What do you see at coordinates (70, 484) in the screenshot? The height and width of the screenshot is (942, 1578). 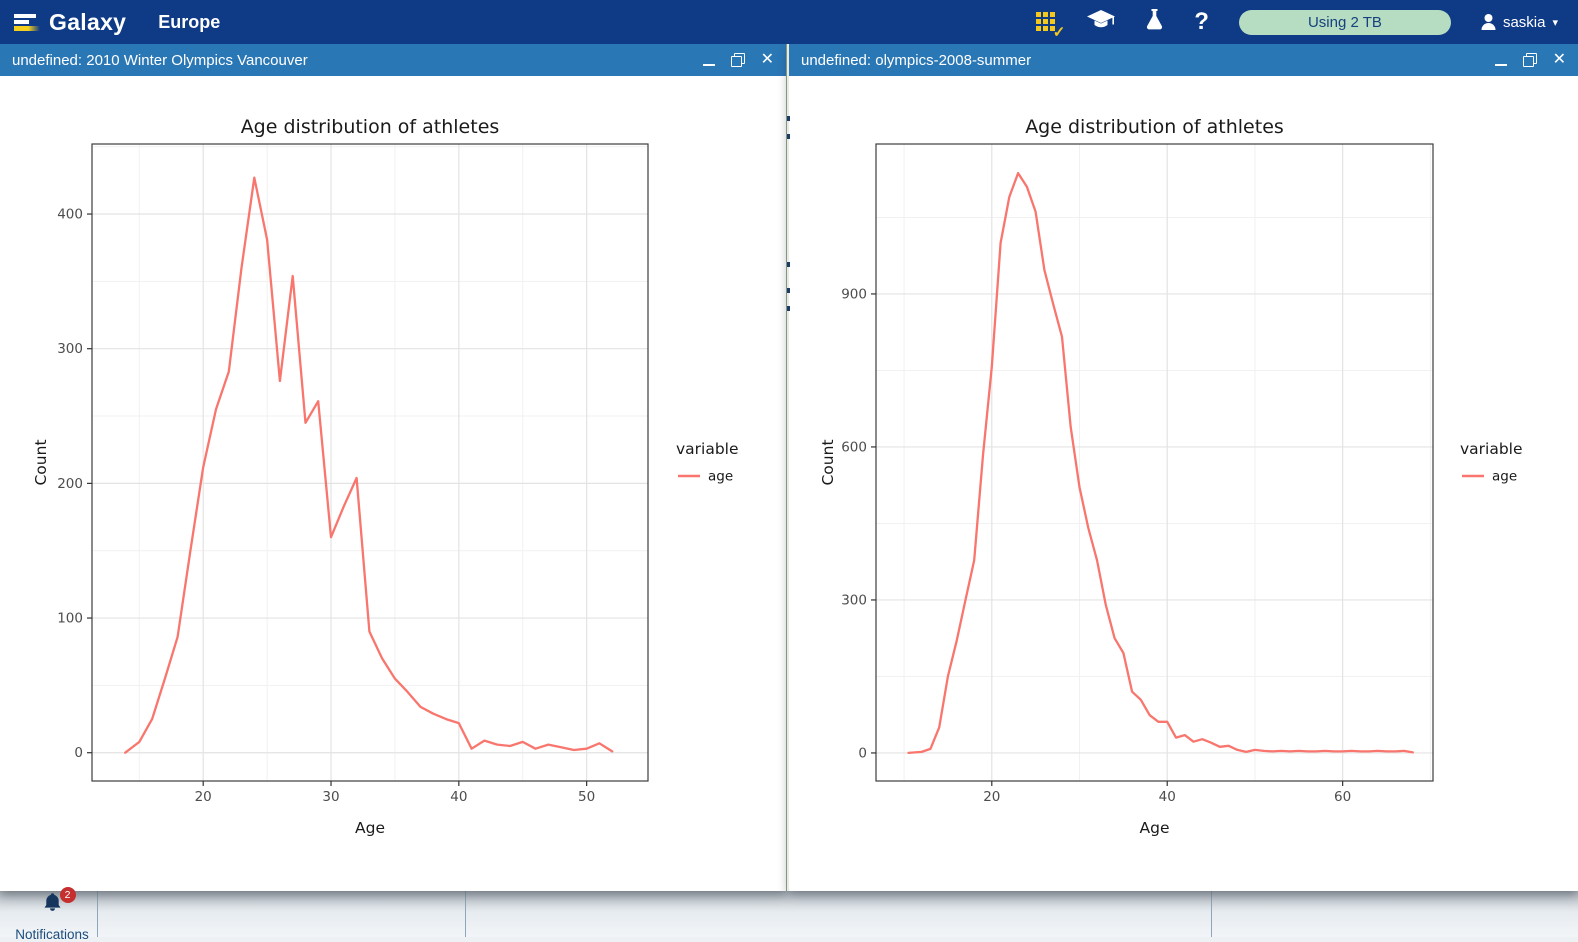 I see `y-tick-label: 200` at bounding box center [70, 484].